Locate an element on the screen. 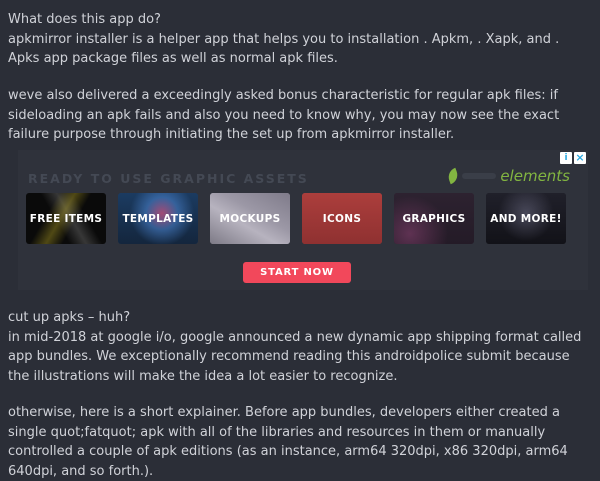 The image size is (600, 481). tile-graphics: GRAPHICS is located at coordinates (434, 218).